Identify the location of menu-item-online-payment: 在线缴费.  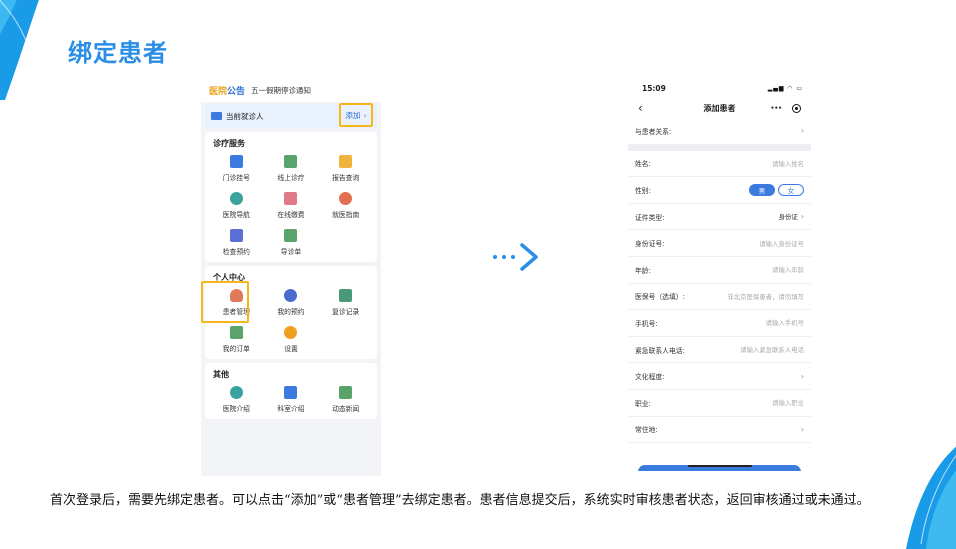
(291, 205).